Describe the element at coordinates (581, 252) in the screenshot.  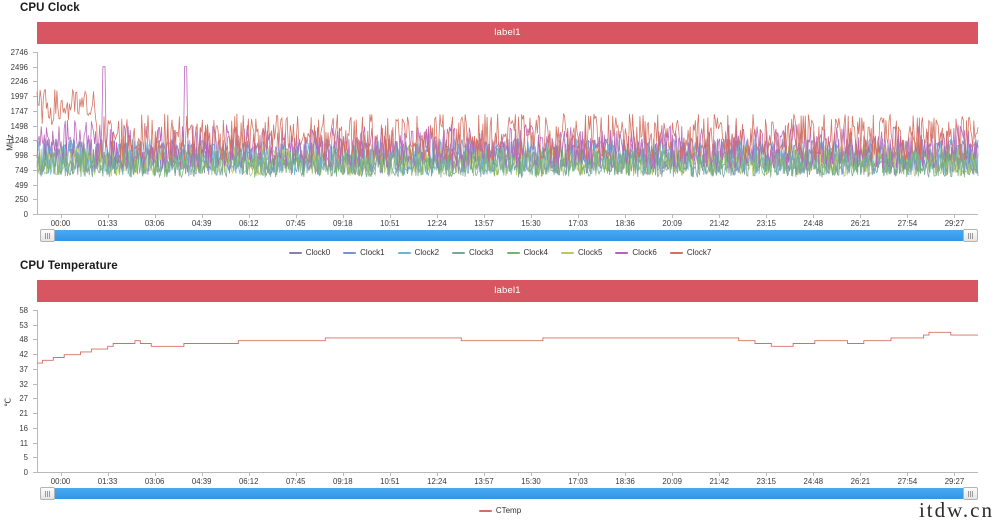
I see `legend-item-clock5: Clock5` at that location.